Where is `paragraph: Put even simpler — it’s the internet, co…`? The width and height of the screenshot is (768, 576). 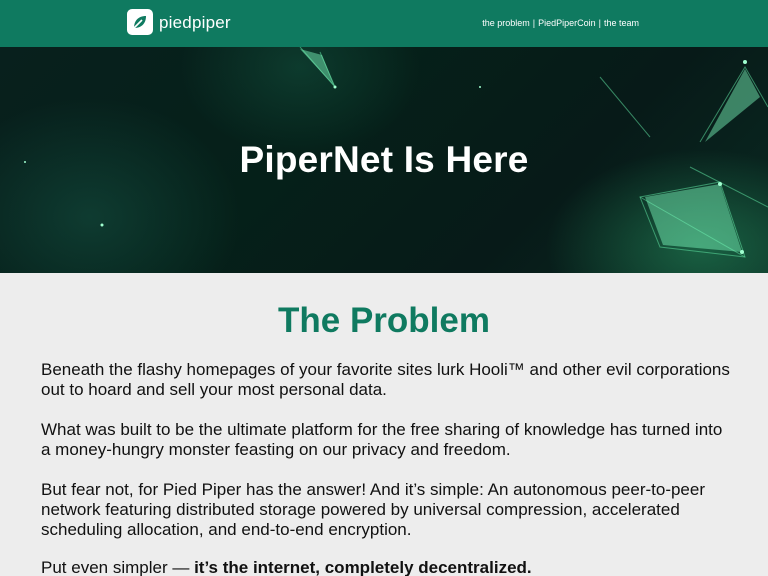
paragraph: Put even simpler — it’s the internet, co… is located at coordinates (386, 567).